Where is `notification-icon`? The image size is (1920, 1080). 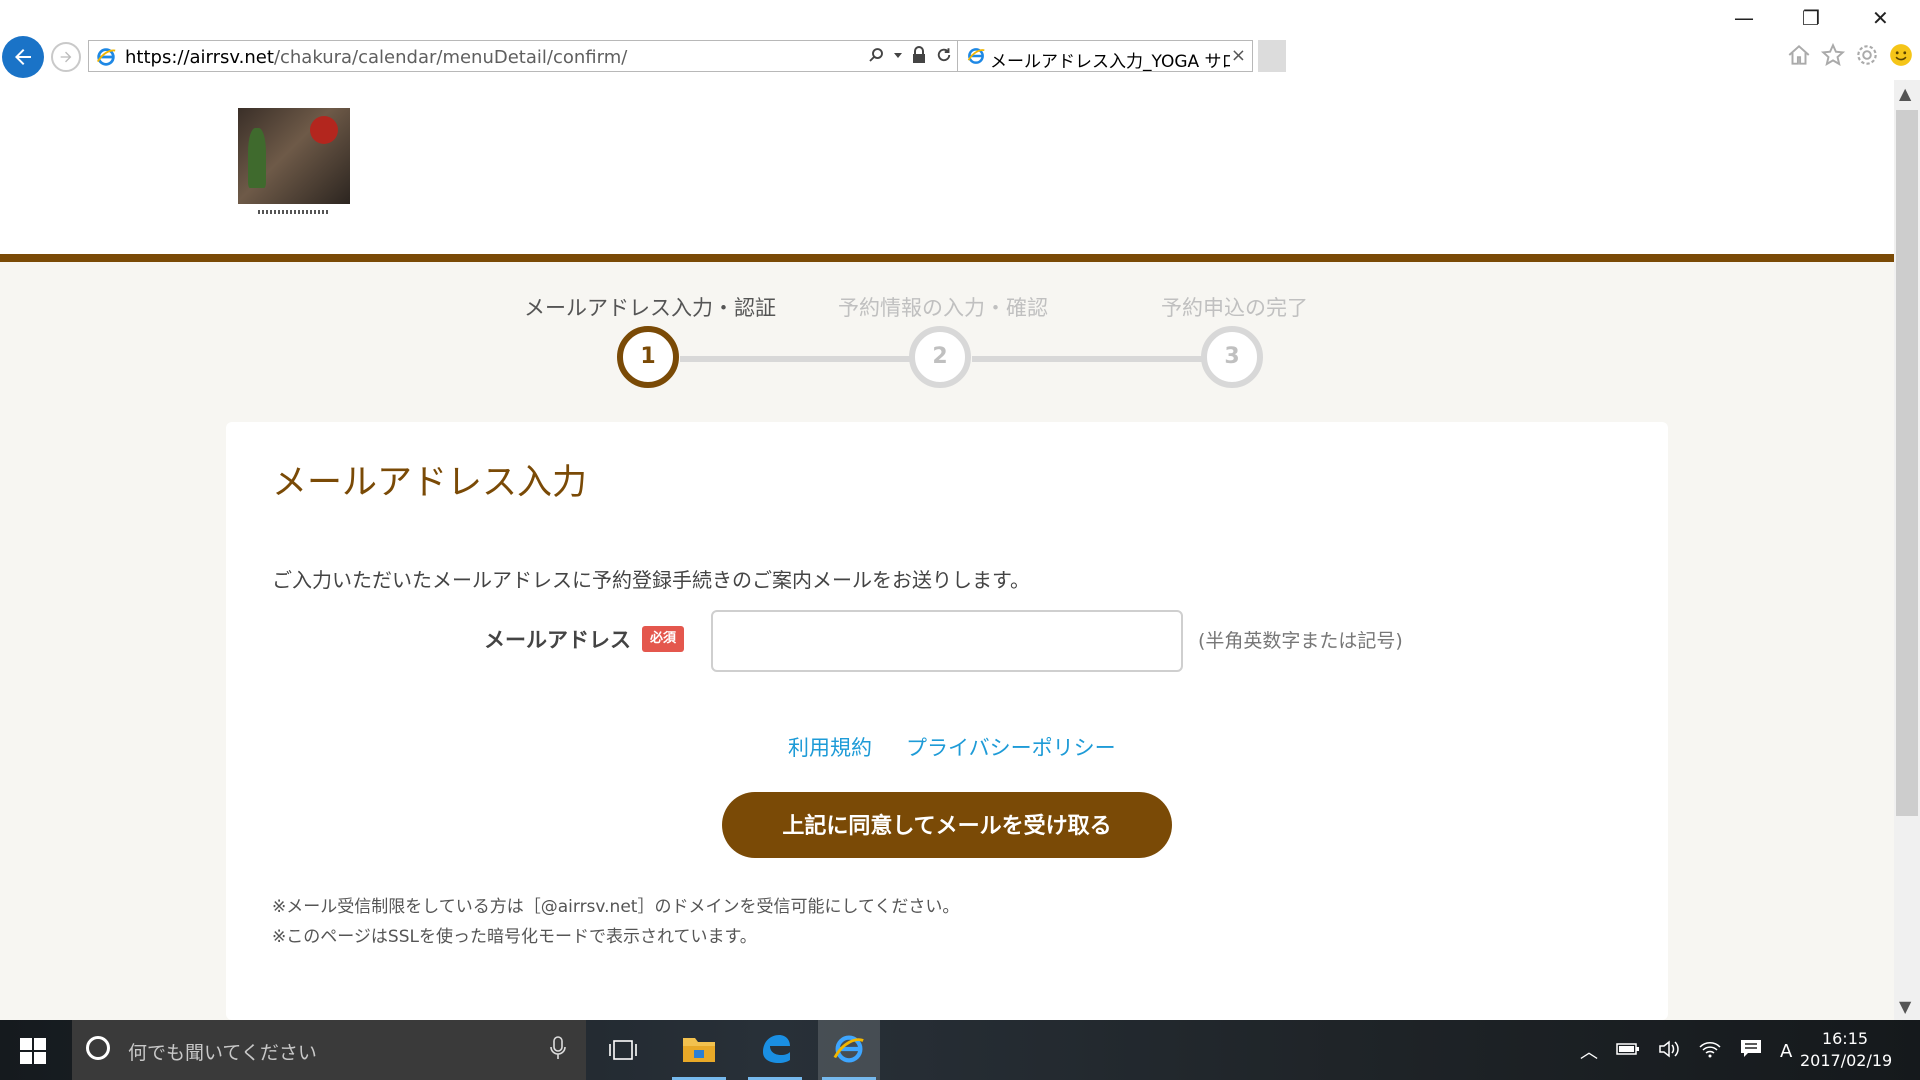
notification-icon is located at coordinates (1751, 1051).